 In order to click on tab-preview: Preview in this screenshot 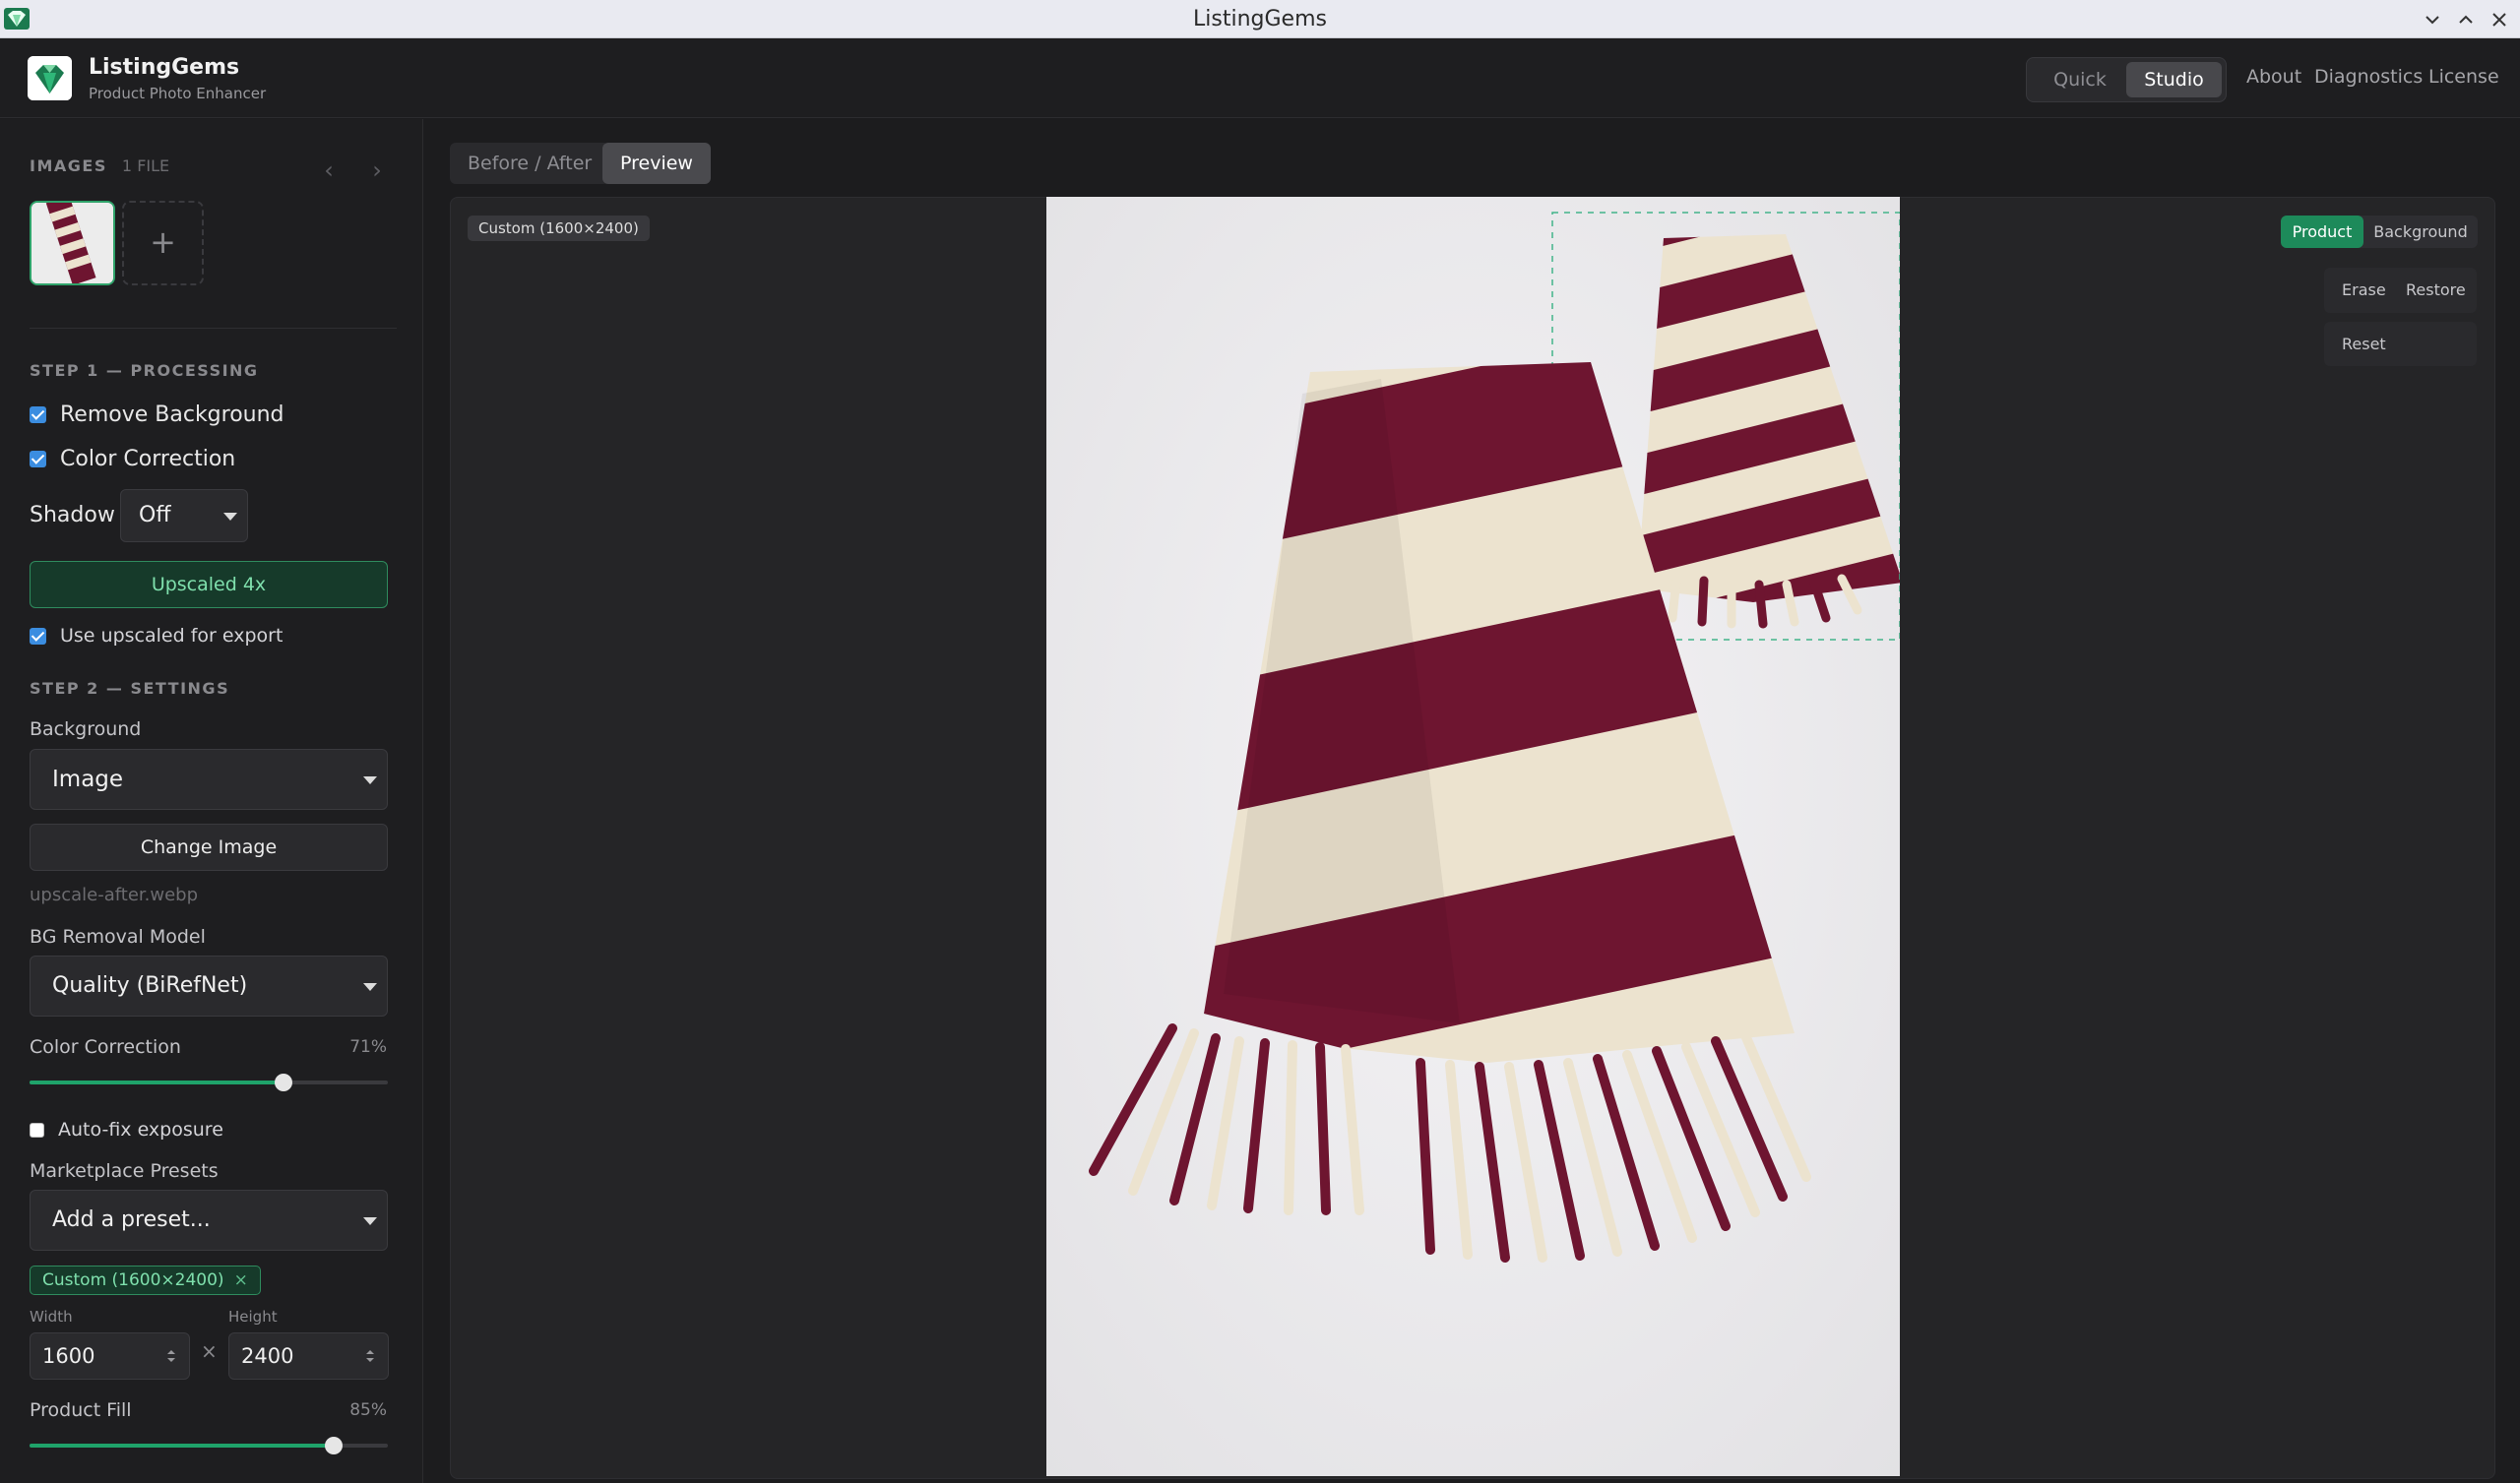, I will do `click(656, 163)`.